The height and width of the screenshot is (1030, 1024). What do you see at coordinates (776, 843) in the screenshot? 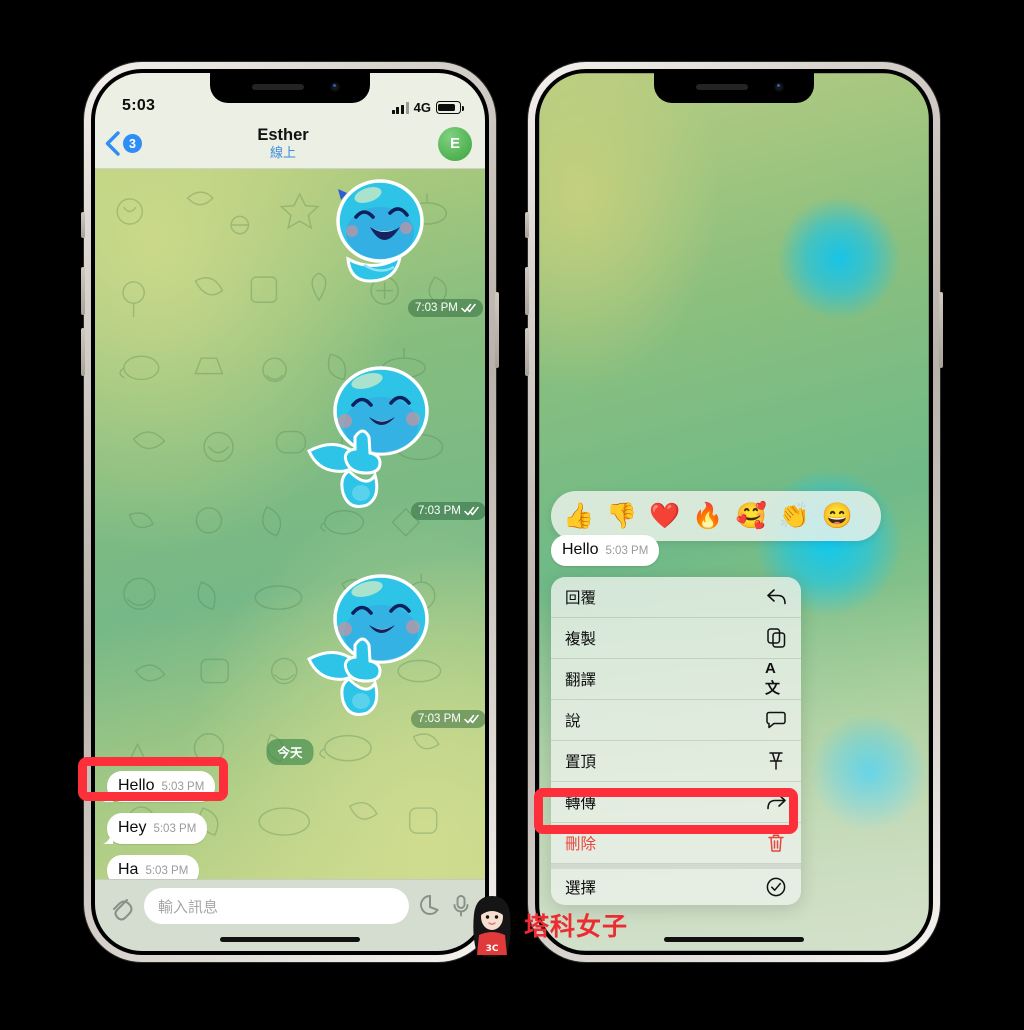
I see `trash-icon` at bounding box center [776, 843].